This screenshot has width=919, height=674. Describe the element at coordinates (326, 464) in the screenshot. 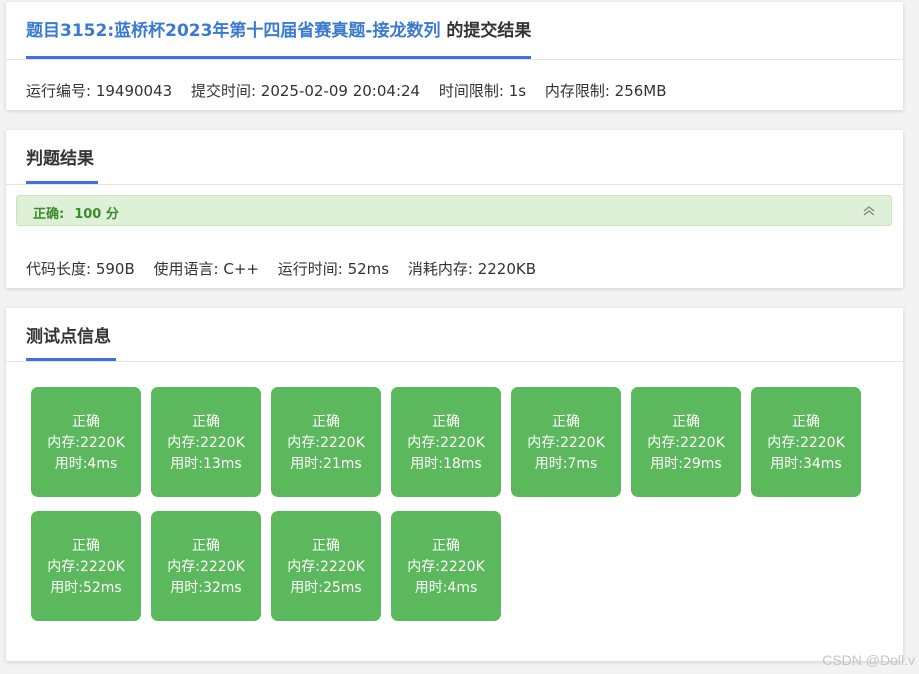

I see `testcase-time: 用时:21ms` at that location.